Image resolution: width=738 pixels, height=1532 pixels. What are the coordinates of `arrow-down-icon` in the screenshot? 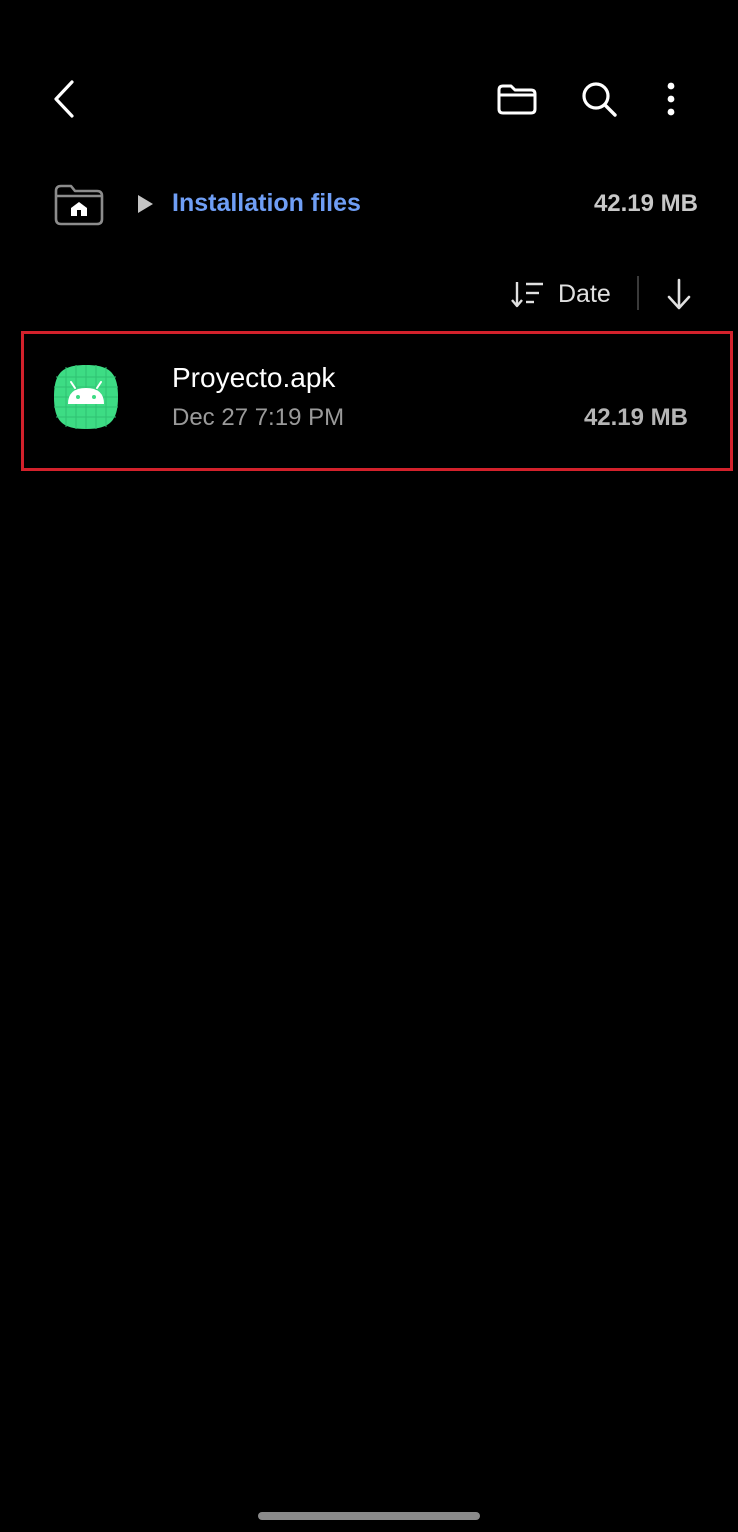 It's located at (679, 294).